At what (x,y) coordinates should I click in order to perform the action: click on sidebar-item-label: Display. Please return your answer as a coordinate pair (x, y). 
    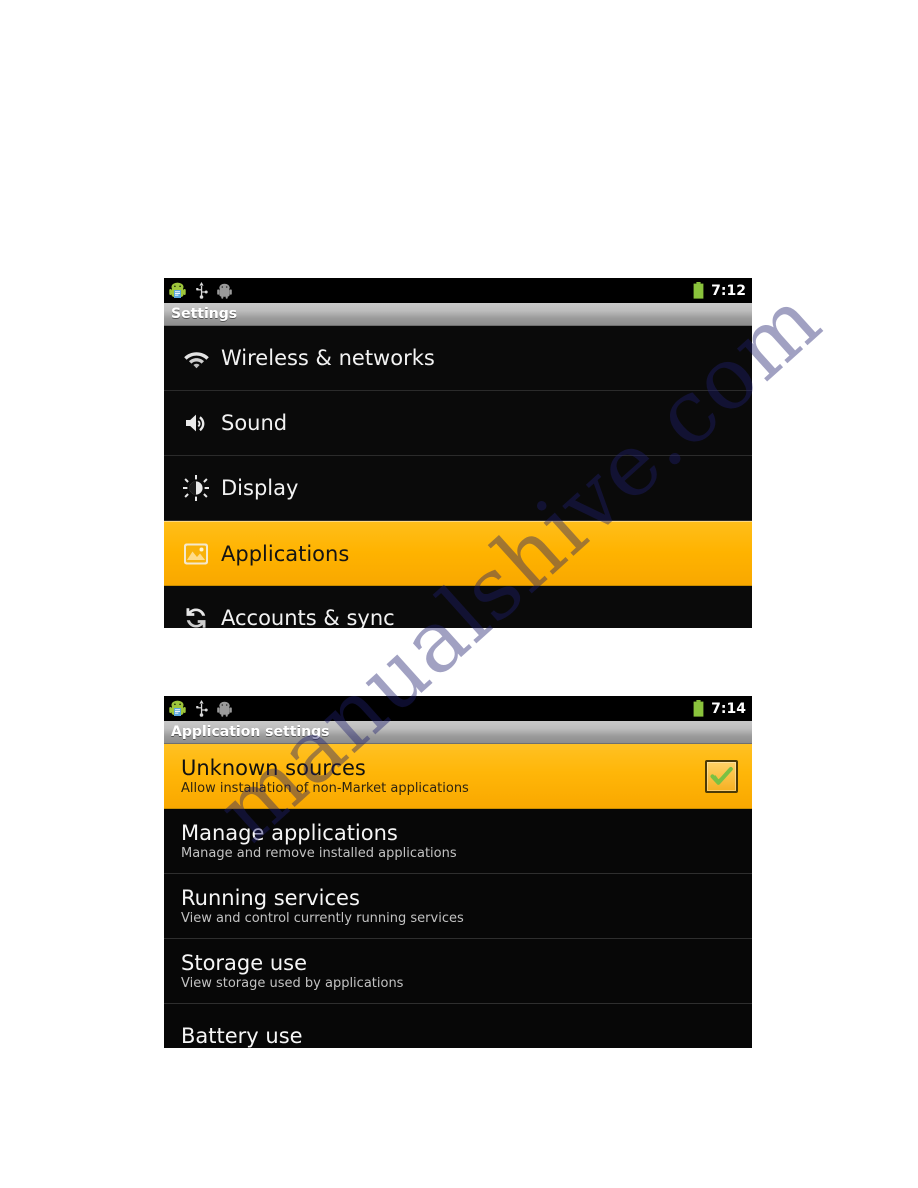
    Looking at the image, I should click on (260, 488).